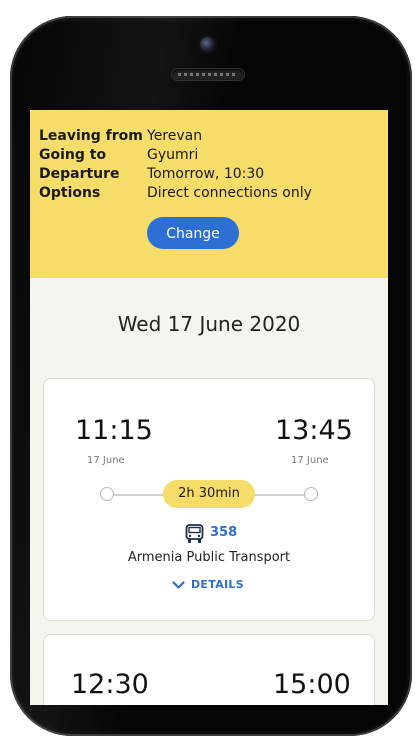 The width and height of the screenshot is (415, 736). What do you see at coordinates (110, 684) in the screenshot?
I see `depart-time: 12:30` at bounding box center [110, 684].